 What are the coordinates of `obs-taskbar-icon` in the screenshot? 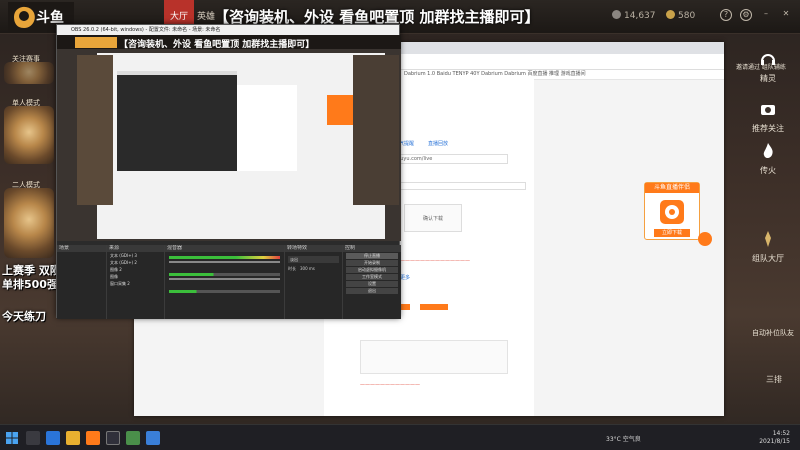 It's located at (113, 438).